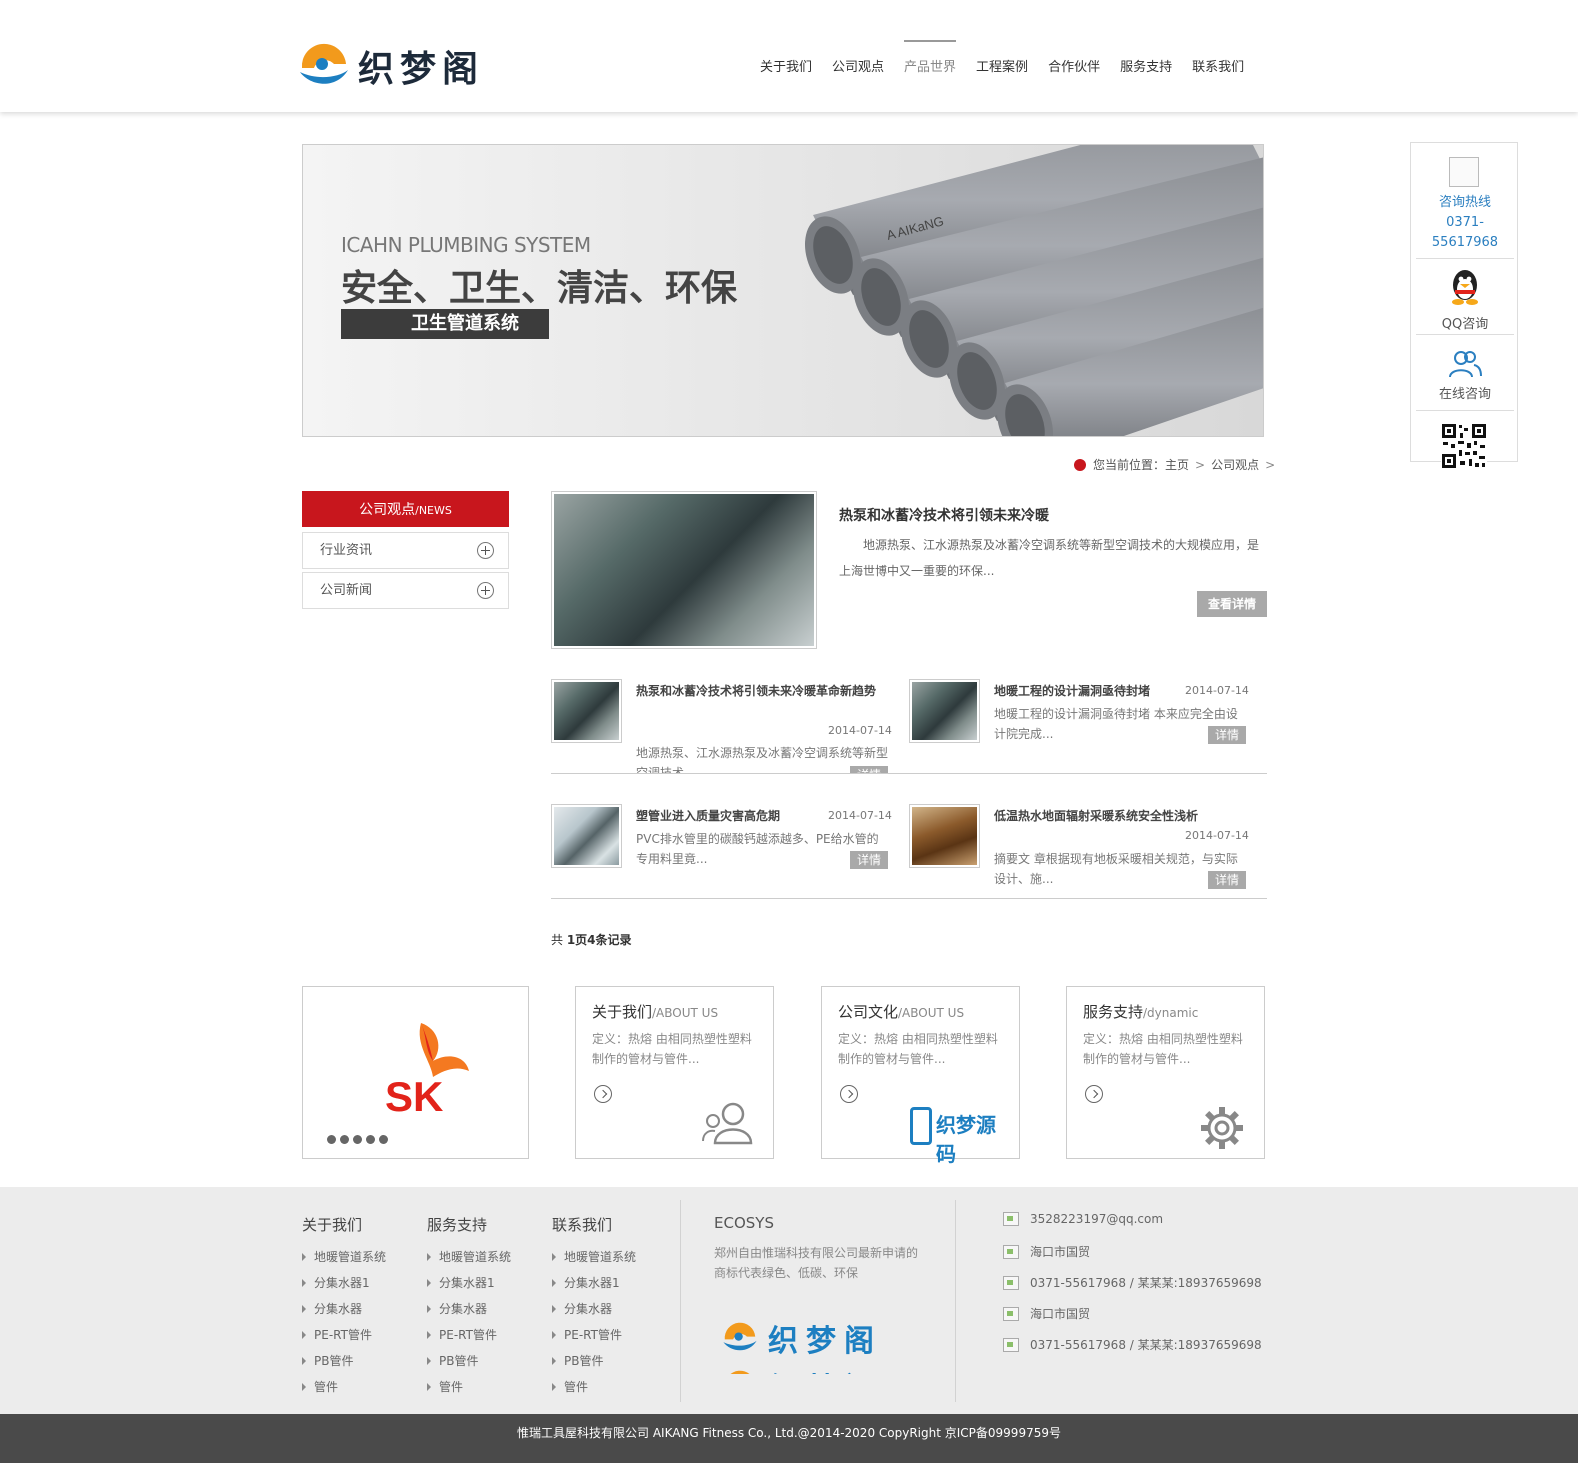 This screenshot has height=1463, width=1578. I want to click on contact-email: 3528223197@qq.com, so click(1083, 1219).